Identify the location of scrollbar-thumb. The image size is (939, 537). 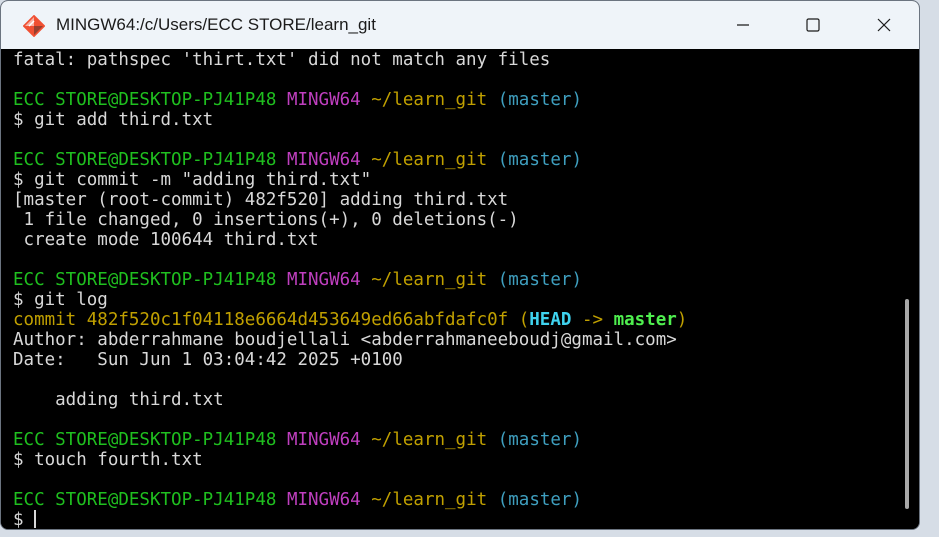
(907, 404).